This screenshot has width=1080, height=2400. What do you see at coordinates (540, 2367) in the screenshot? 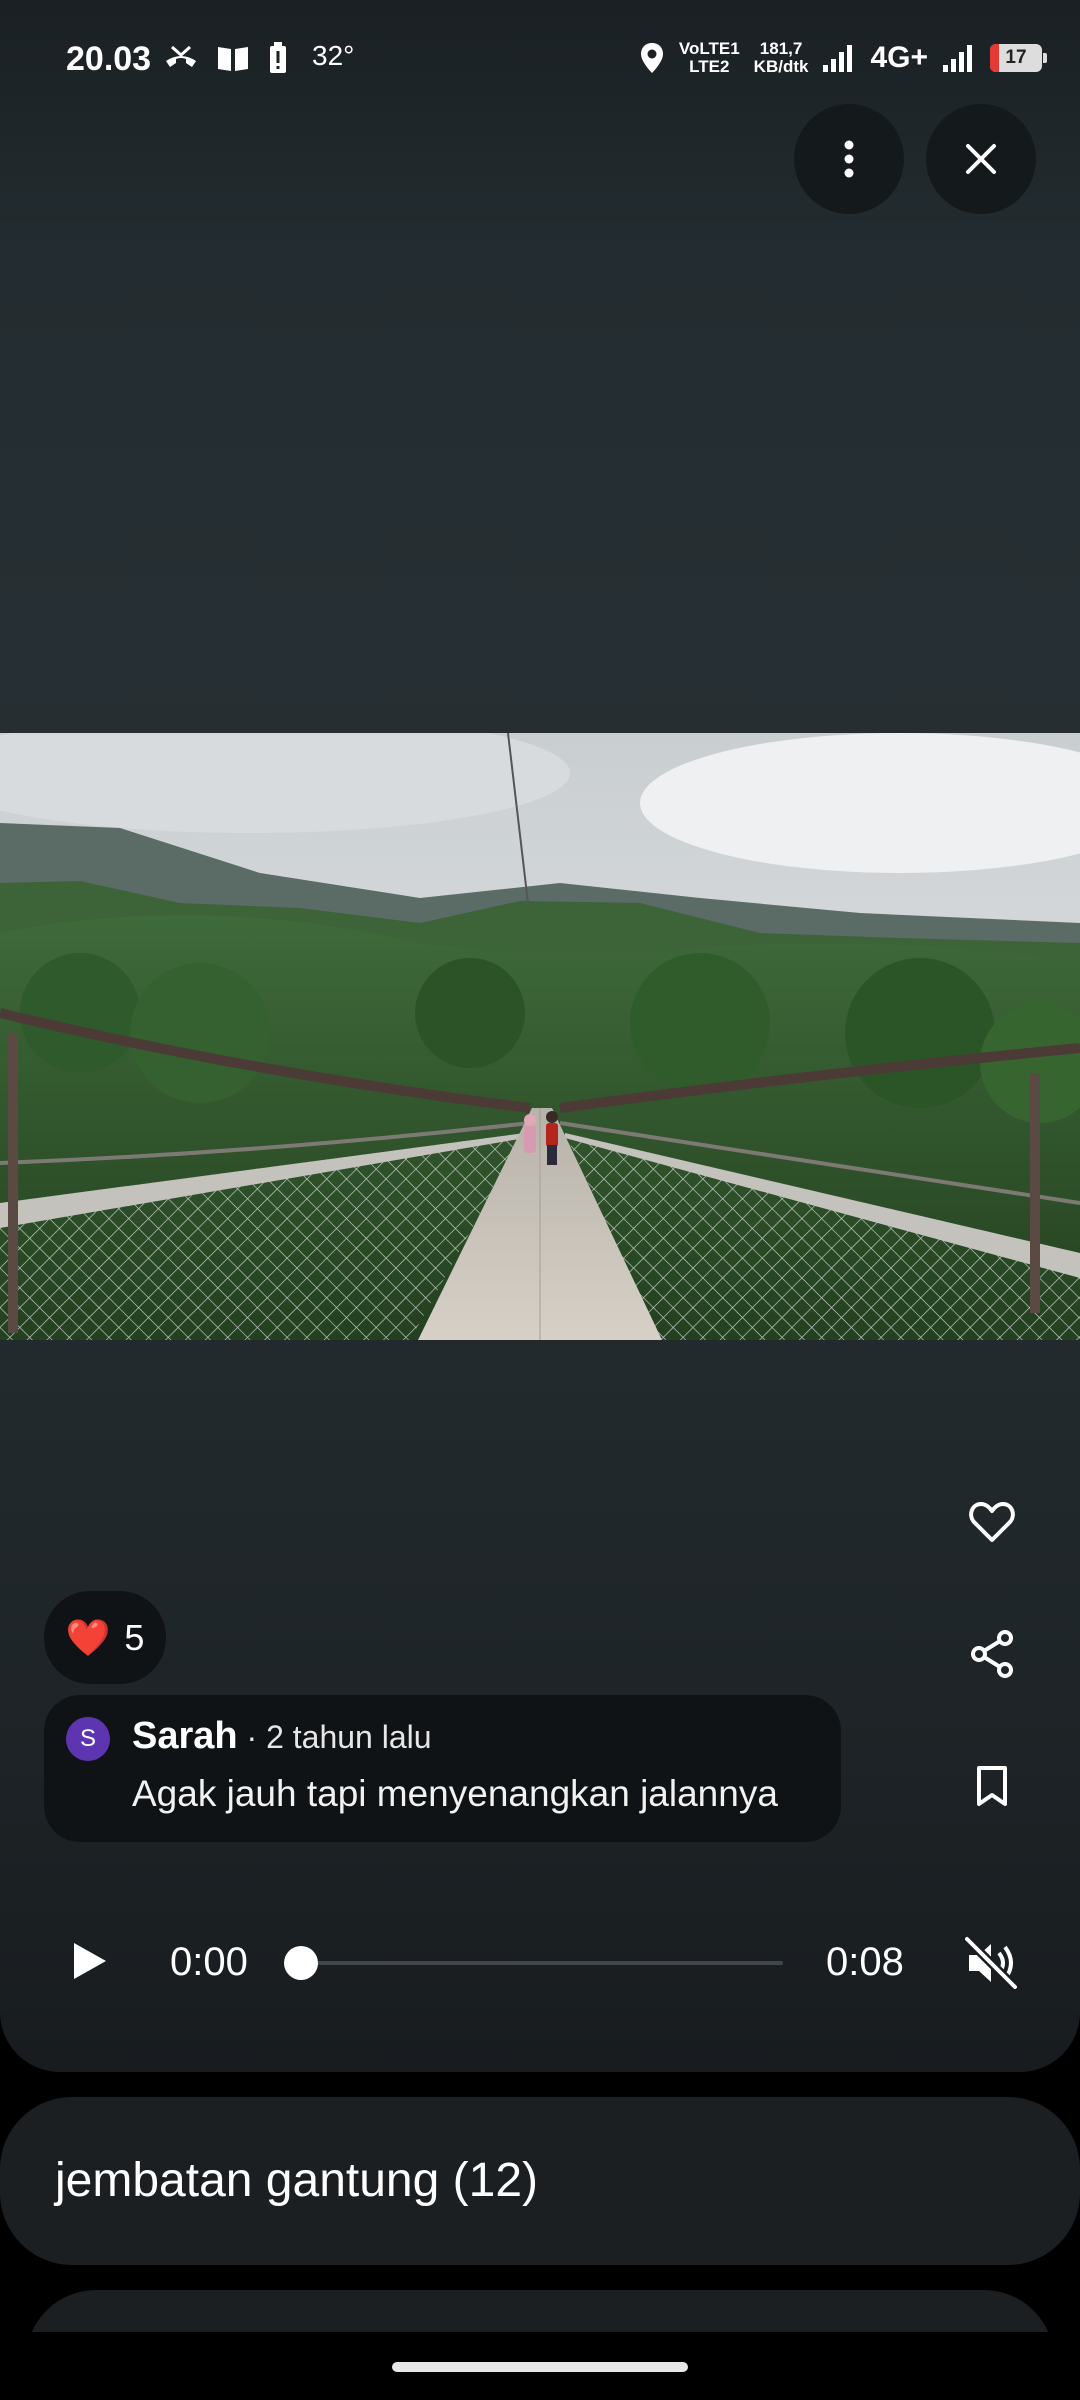
I see `home-indicator` at bounding box center [540, 2367].